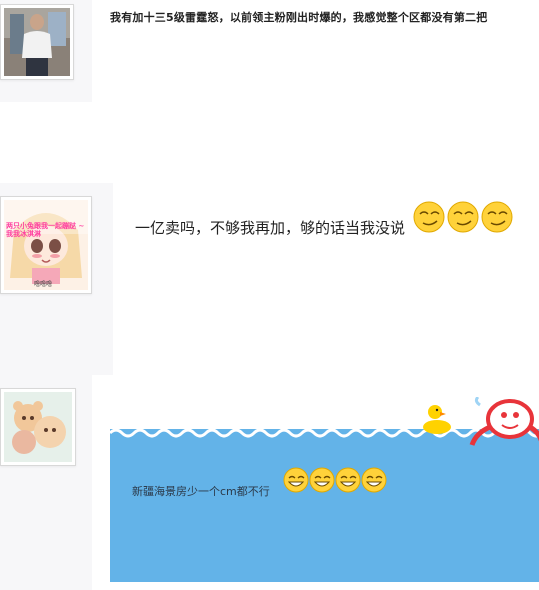 Image resolution: width=539 pixels, height=590 pixels. Describe the element at coordinates (45, 230) in the screenshot. I see `avatar-overlay-text: 两只小兔跟我一起蹦跶 ~ 我我冰淇淋` at that location.